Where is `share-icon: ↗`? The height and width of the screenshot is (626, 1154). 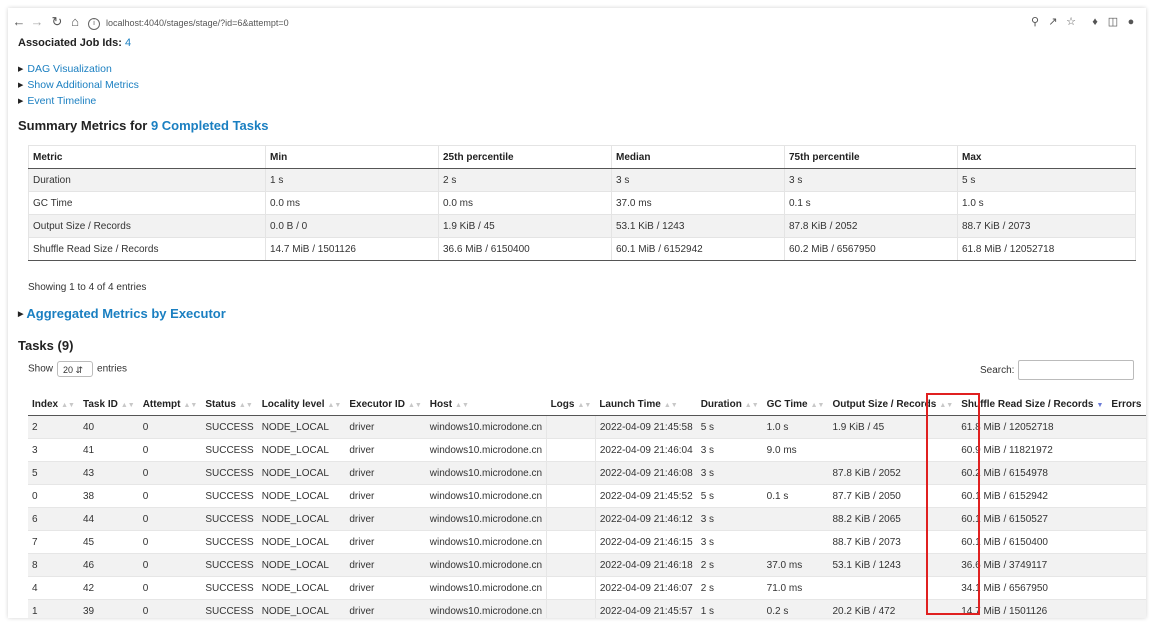
share-icon: ↗ is located at coordinates (1053, 22).